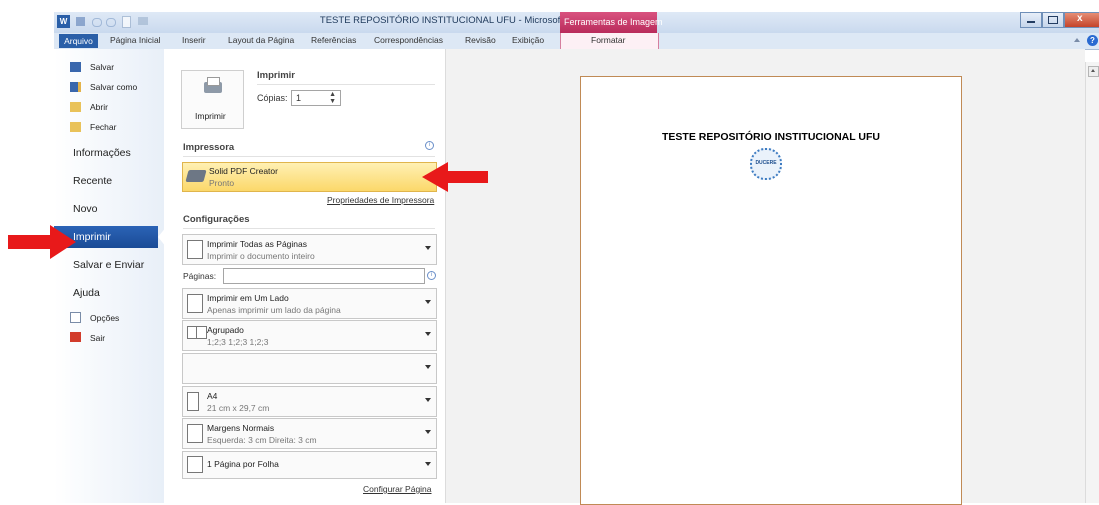 The width and height of the screenshot is (1099, 505). Describe the element at coordinates (243, 171) in the screenshot. I see `printer-name: Solid PDF Creator` at that location.